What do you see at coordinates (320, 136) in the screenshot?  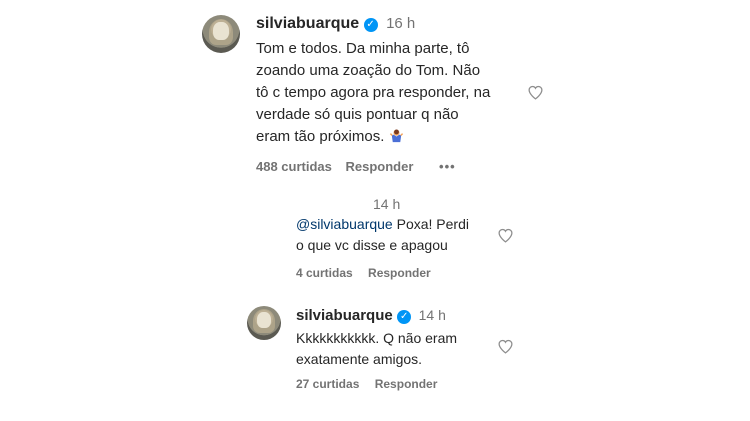 I see `comment-line: eram tão próximos.` at bounding box center [320, 136].